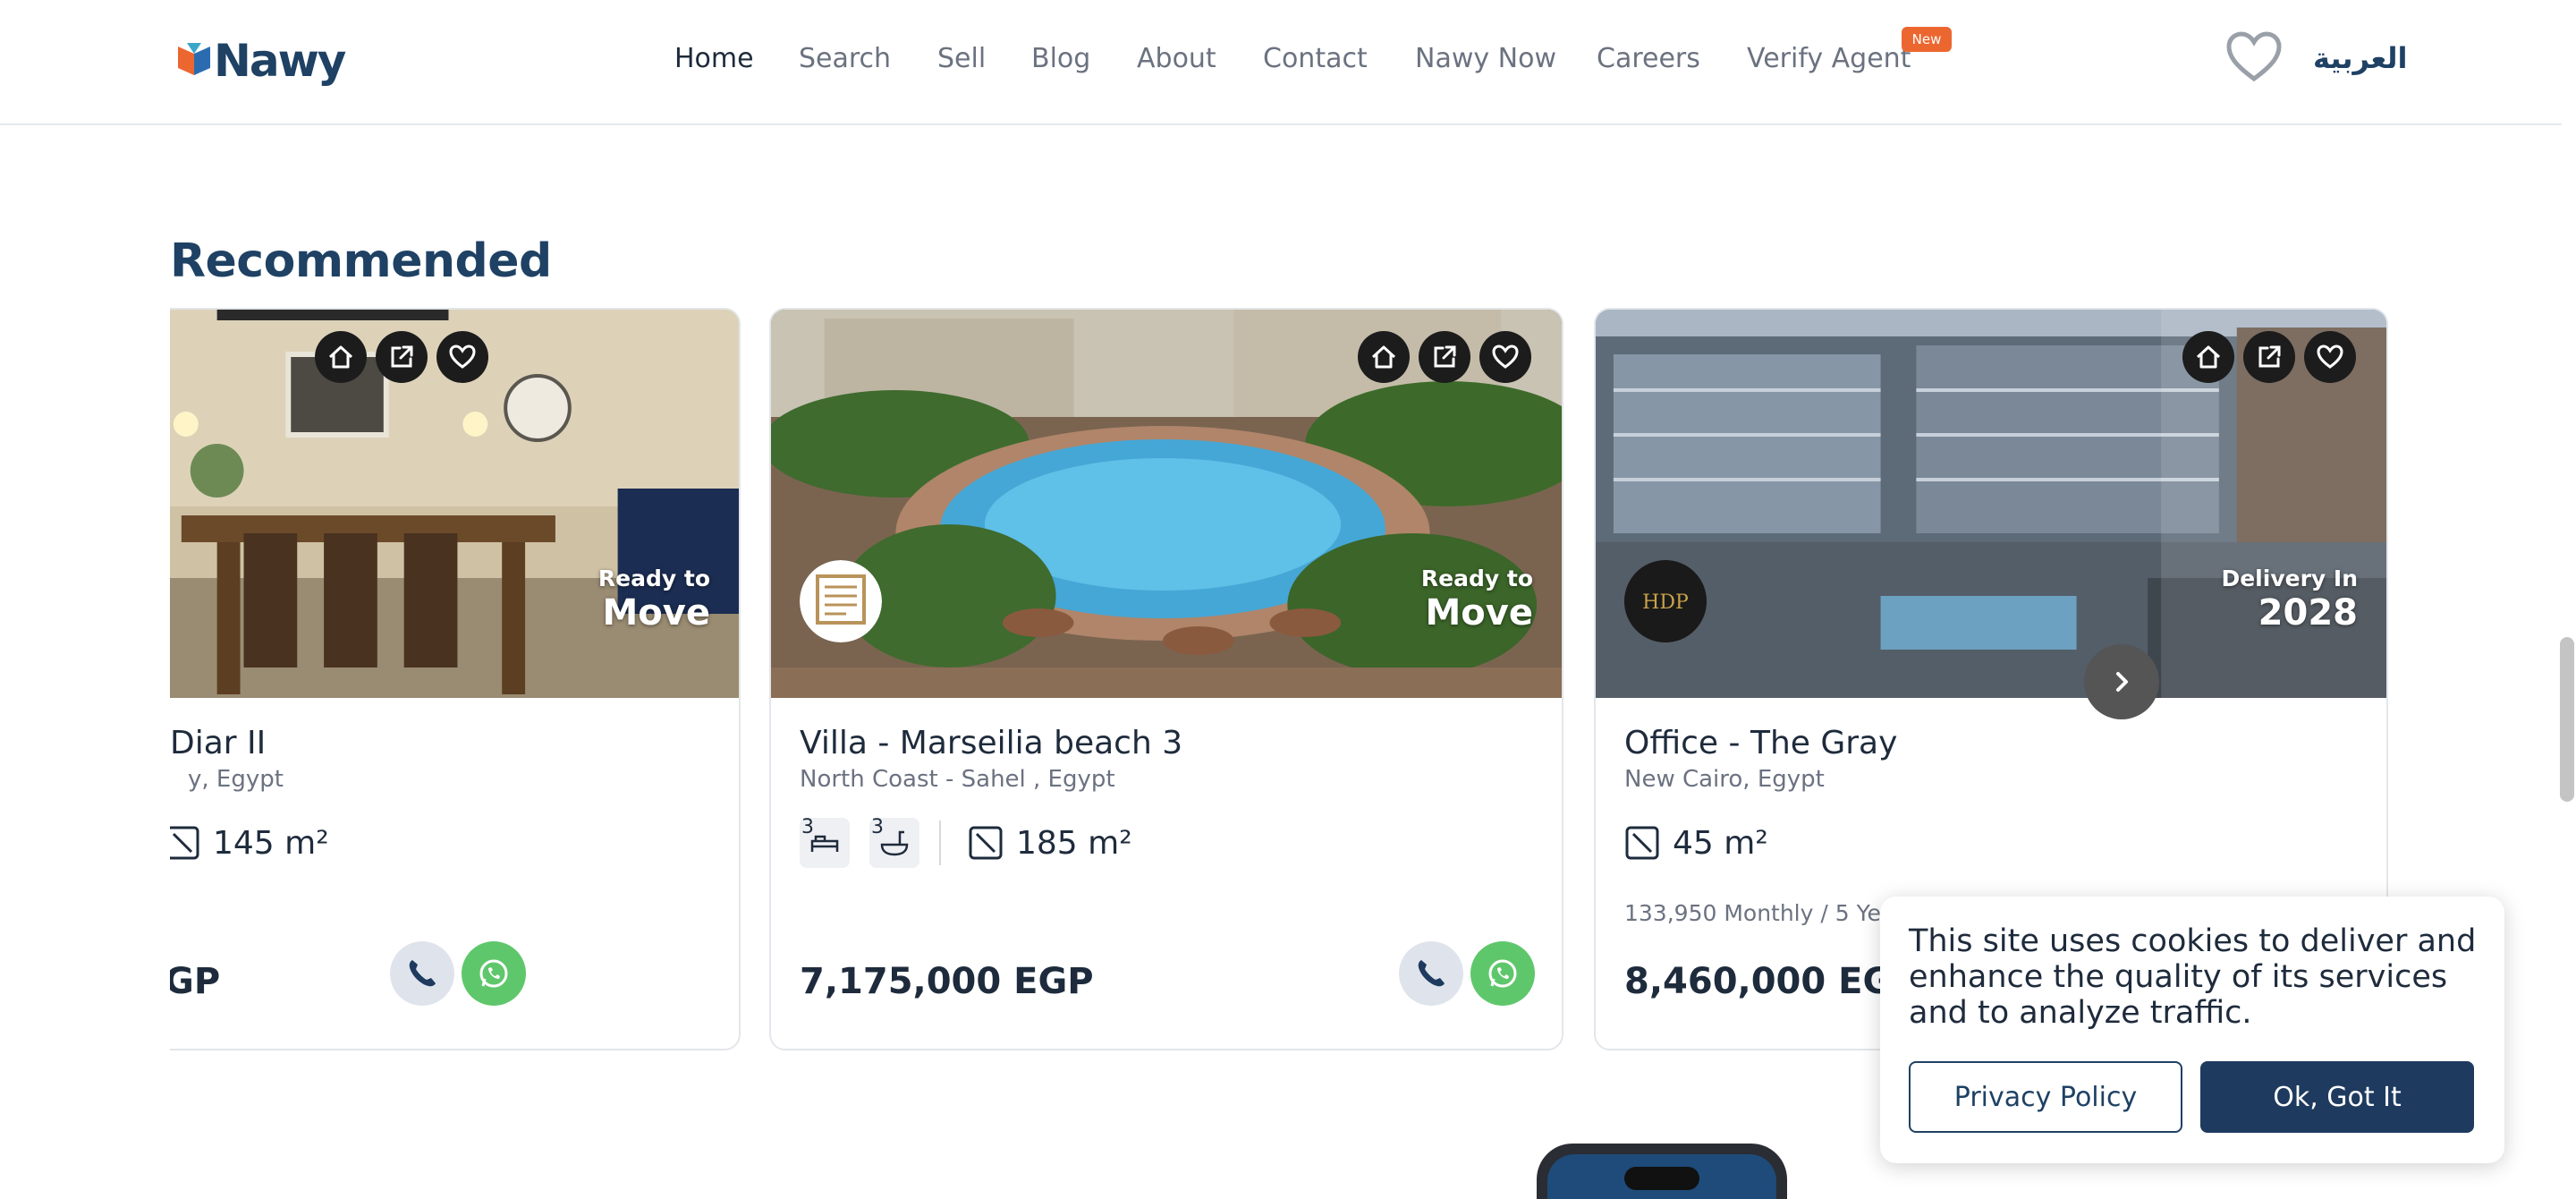 This screenshot has width=2576, height=1199. Describe the element at coordinates (194, 59) in the screenshot. I see `nawy-logo-icon` at that location.